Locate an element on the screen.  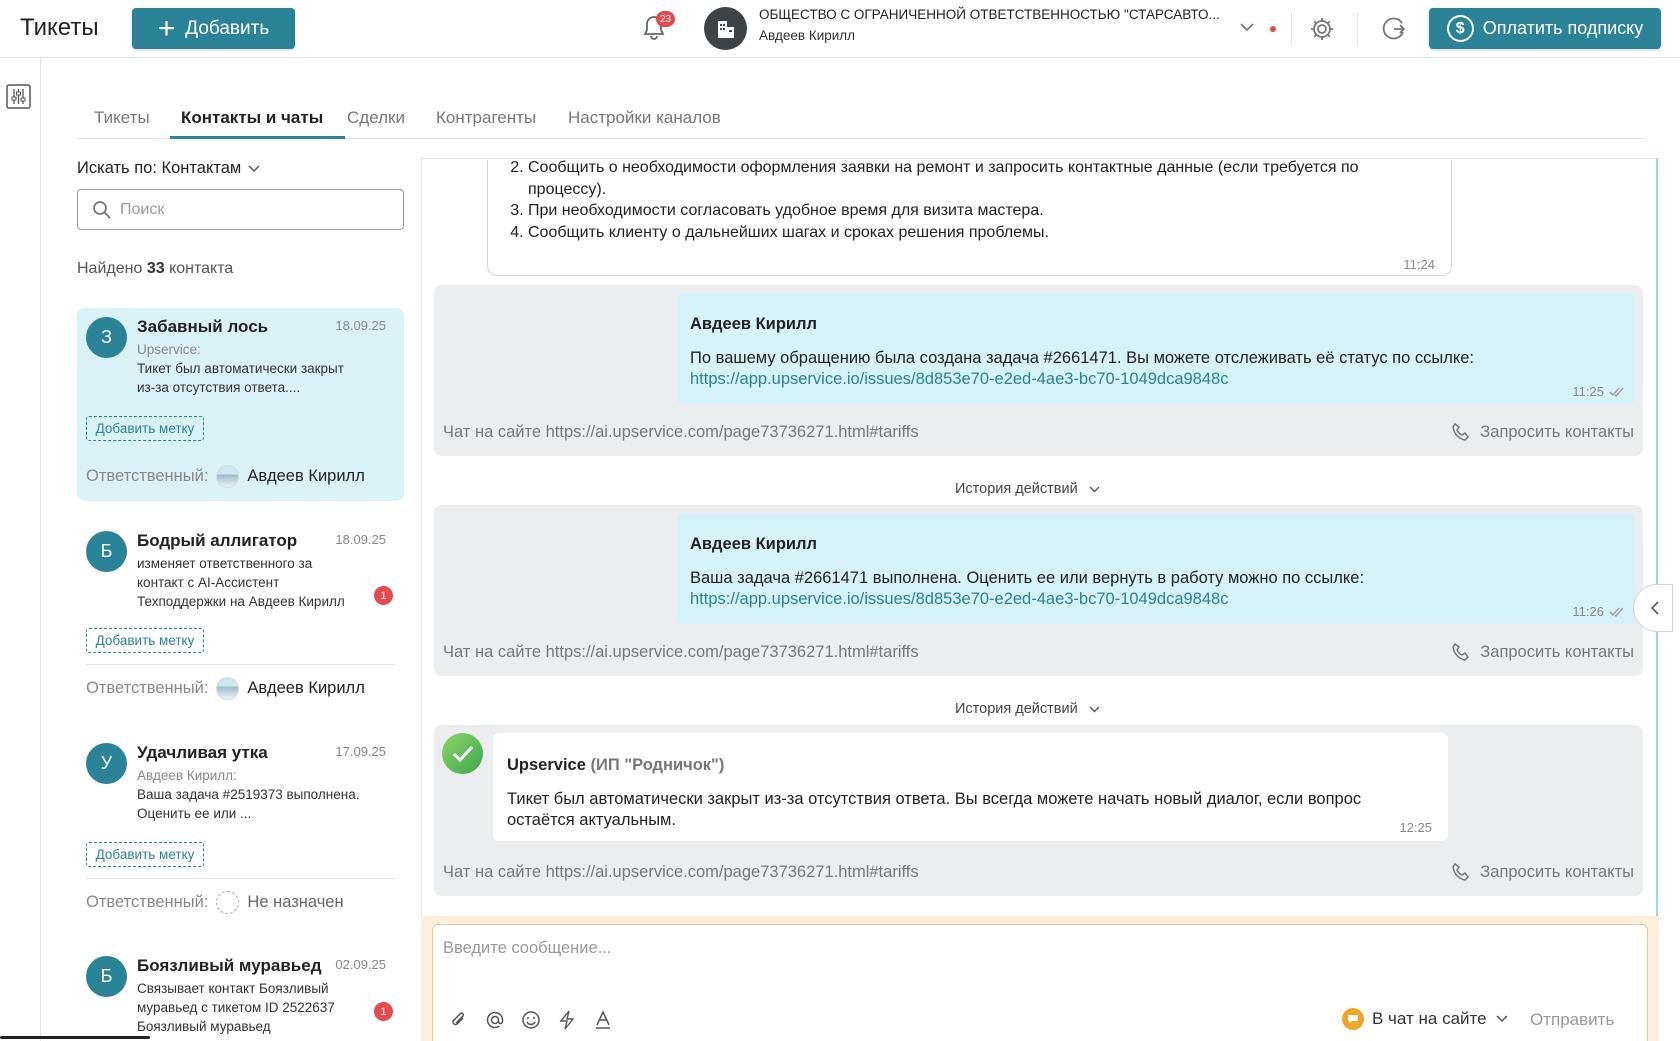
add-button: + Добавить is located at coordinates (213, 28).